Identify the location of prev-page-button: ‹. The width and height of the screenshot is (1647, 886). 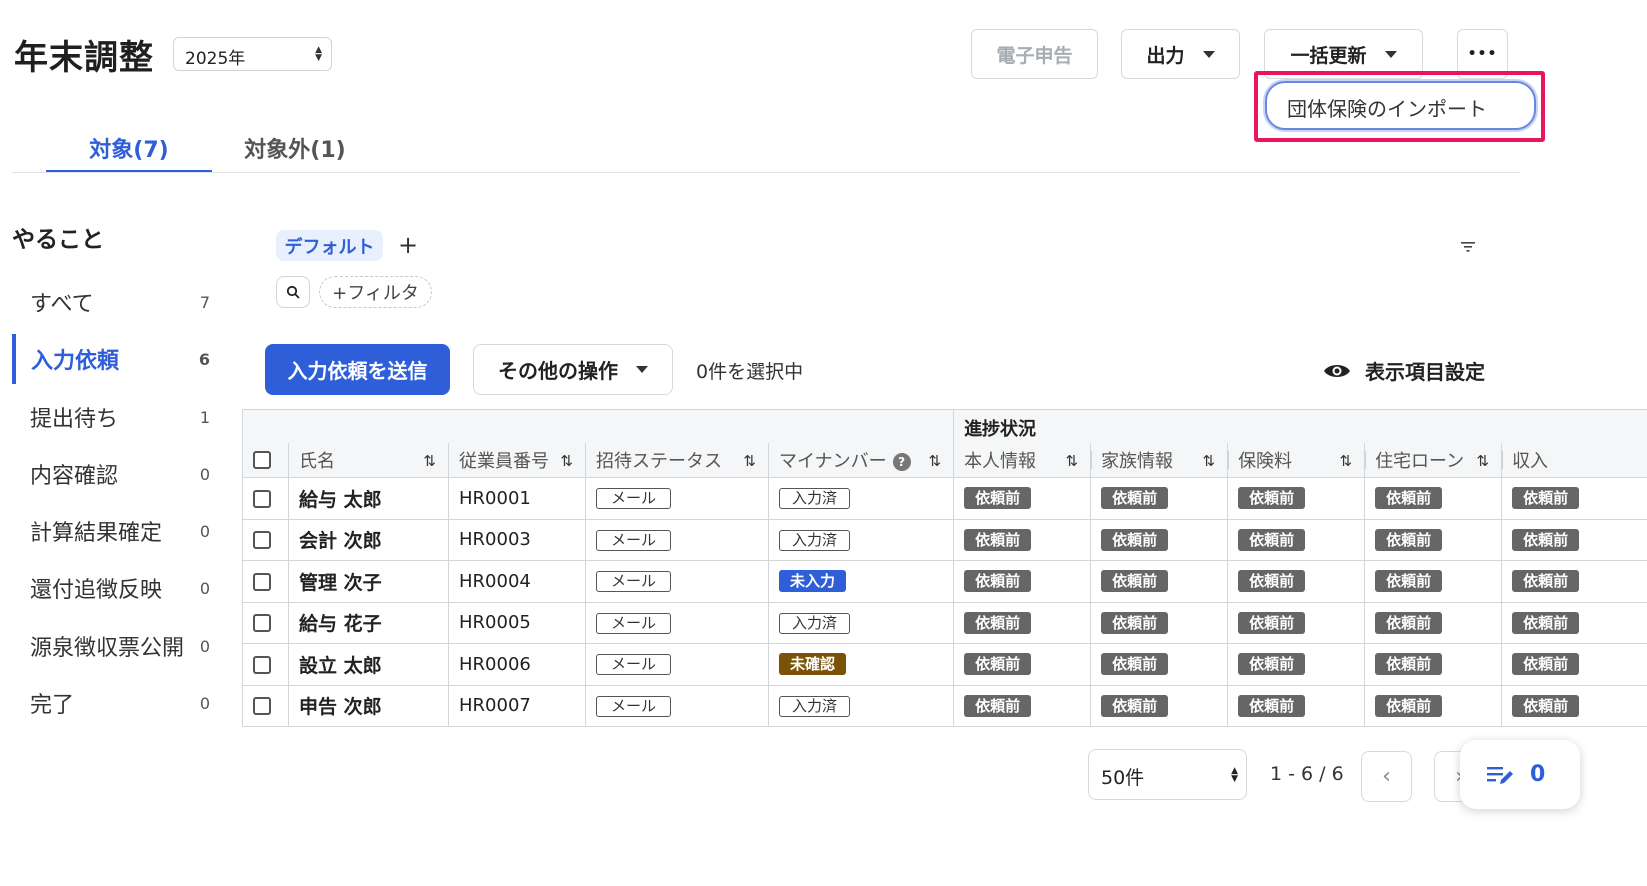
(1386, 776).